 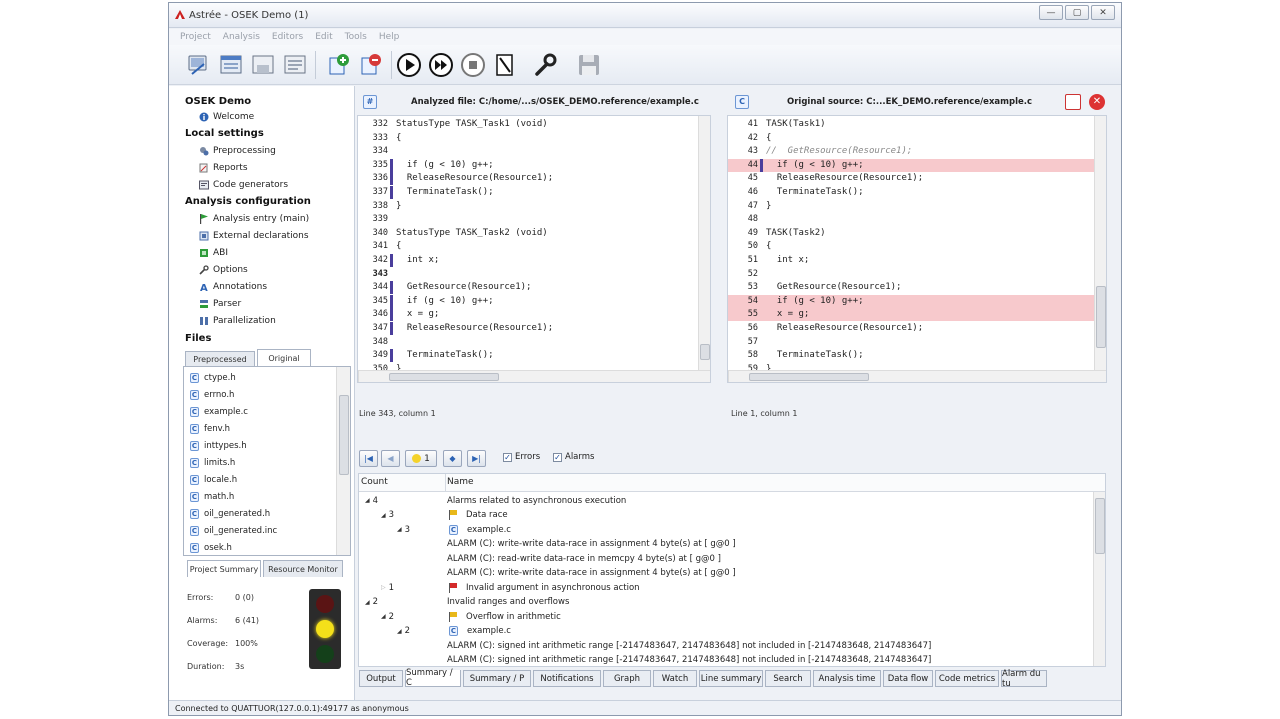 I want to click on sidebar-item-welcome: Welcome, so click(x=226, y=117).